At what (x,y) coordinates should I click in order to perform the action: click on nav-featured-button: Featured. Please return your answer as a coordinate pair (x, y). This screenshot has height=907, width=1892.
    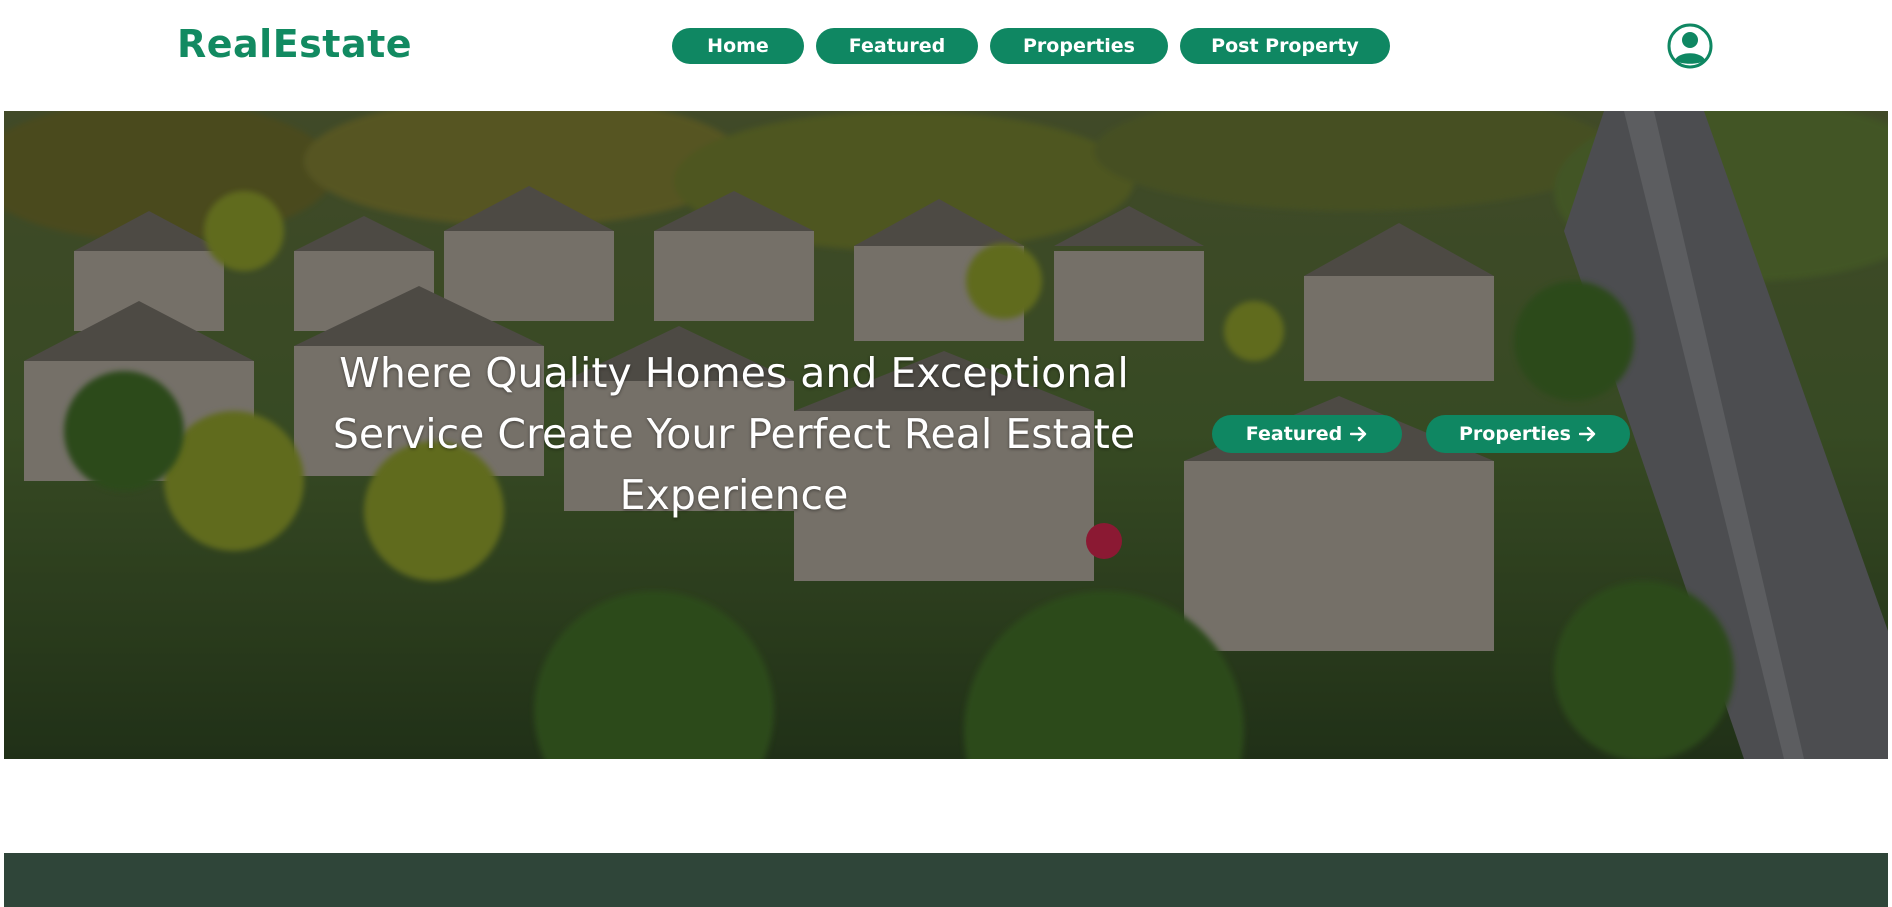
    Looking at the image, I should click on (897, 46).